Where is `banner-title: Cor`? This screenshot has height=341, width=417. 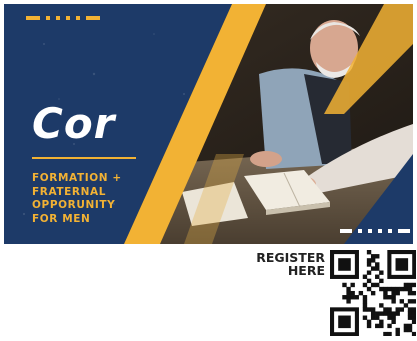
banner-title: Cor is located at coordinates (74, 123).